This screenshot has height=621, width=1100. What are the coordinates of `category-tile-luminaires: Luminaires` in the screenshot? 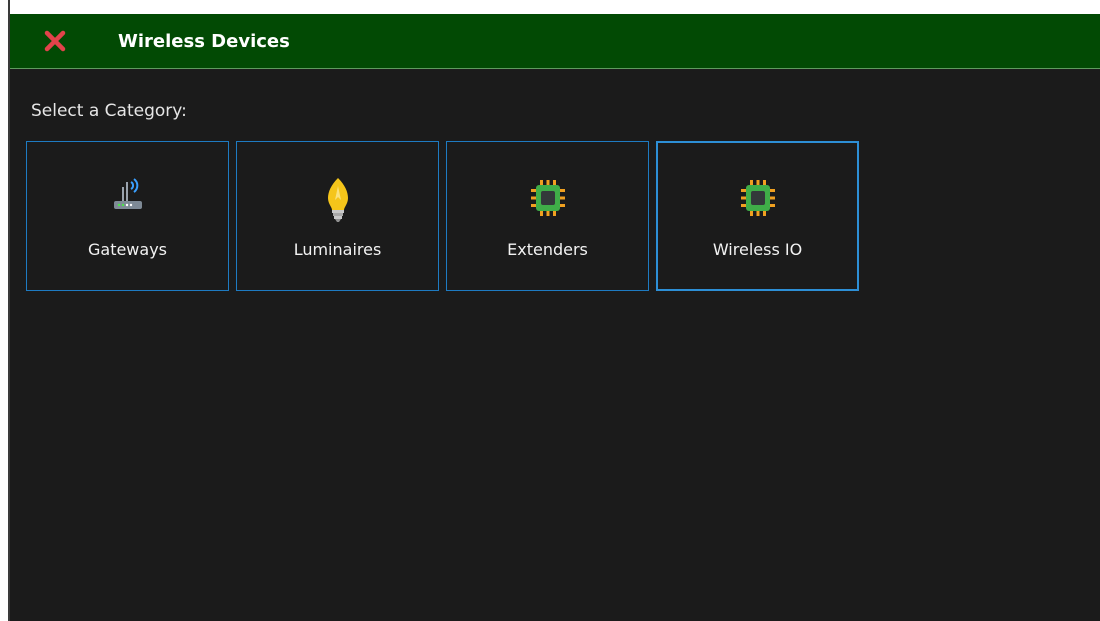 It's located at (337, 216).